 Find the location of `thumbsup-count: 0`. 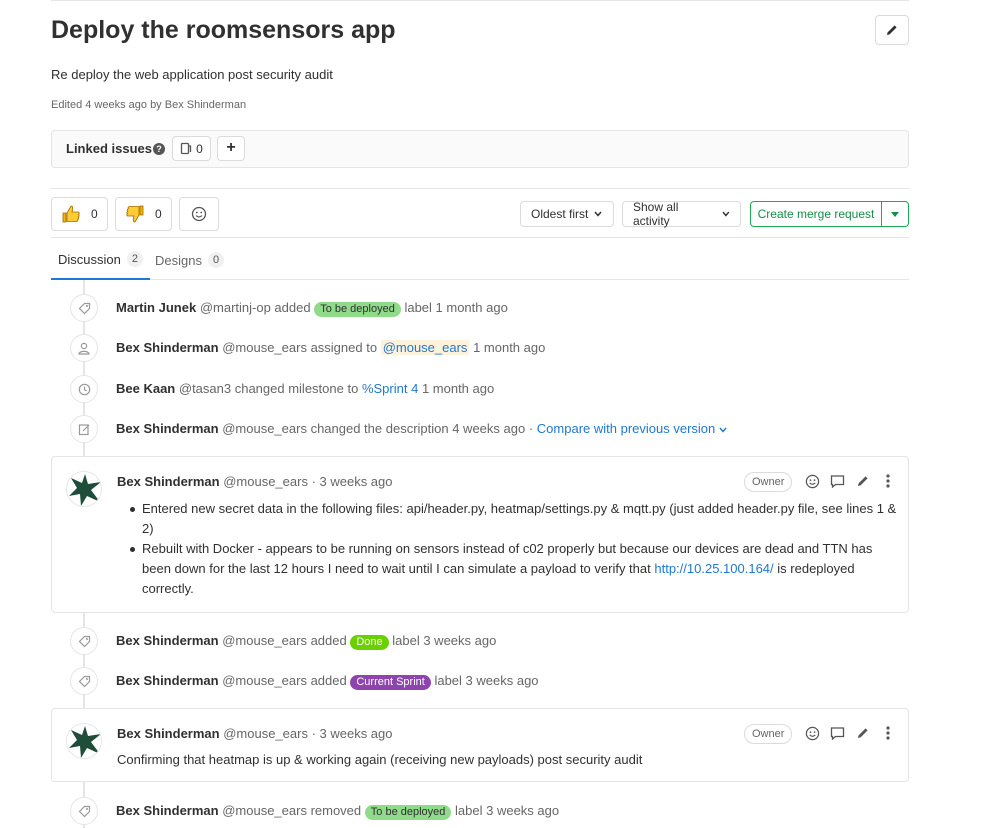

thumbsup-count: 0 is located at coordinates (94, 214).